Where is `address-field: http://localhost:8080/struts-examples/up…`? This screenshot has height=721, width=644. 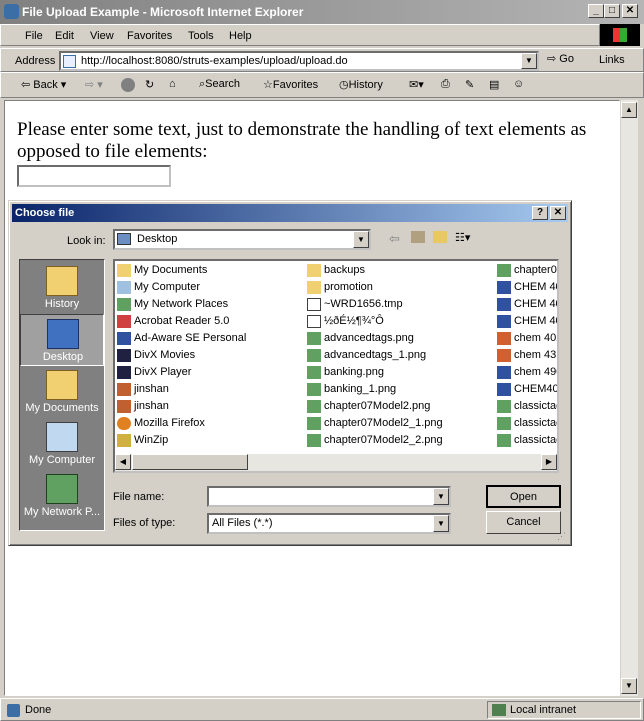 address-field: http://localhost:8080/struts-examples/up… is located at coordinates (299, 61).